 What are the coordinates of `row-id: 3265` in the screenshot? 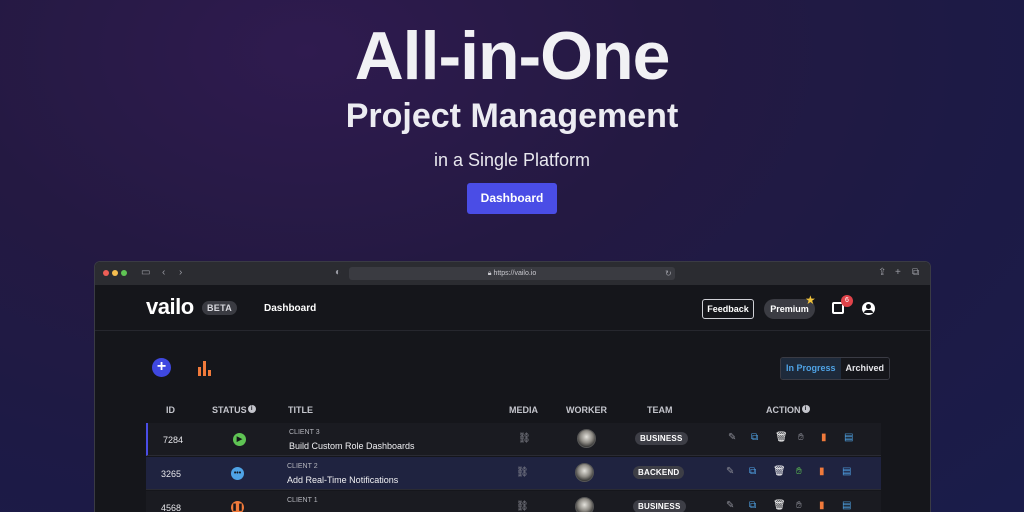 It's located at (171, 474).